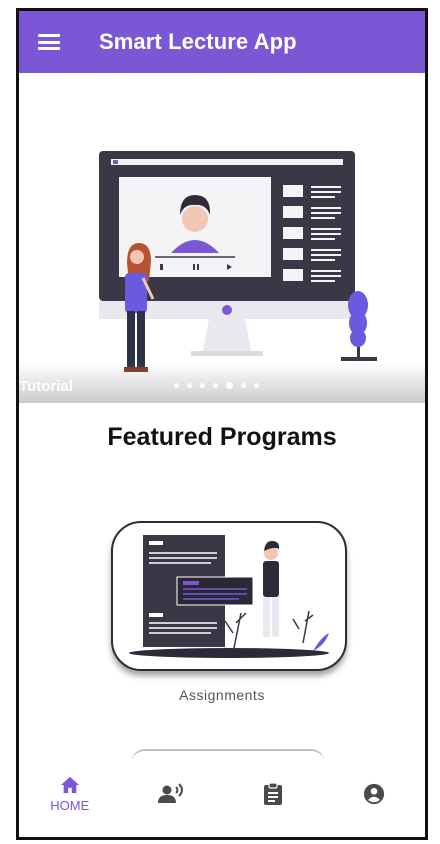  I want to click on bottom-navigation: HOME, so click(222, 798).